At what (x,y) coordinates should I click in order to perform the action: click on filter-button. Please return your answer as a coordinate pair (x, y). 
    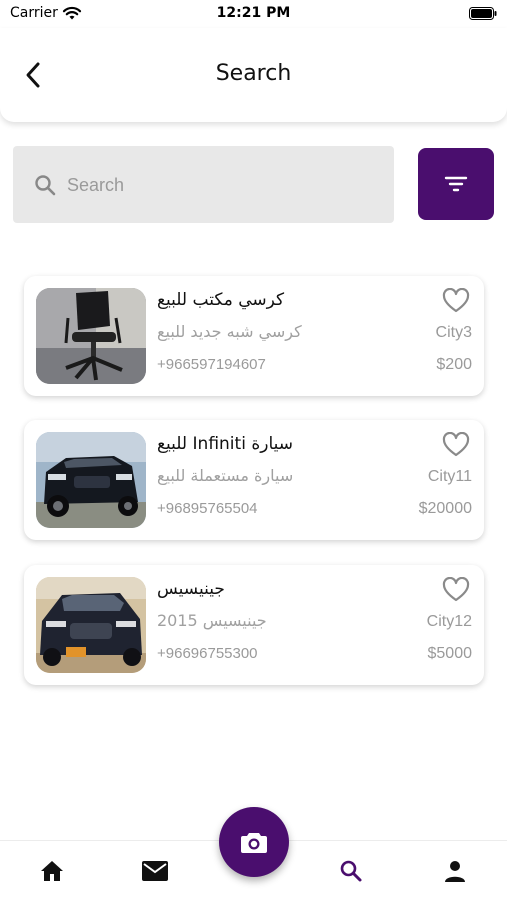
    Looking at the image, I should click on (456, 184).